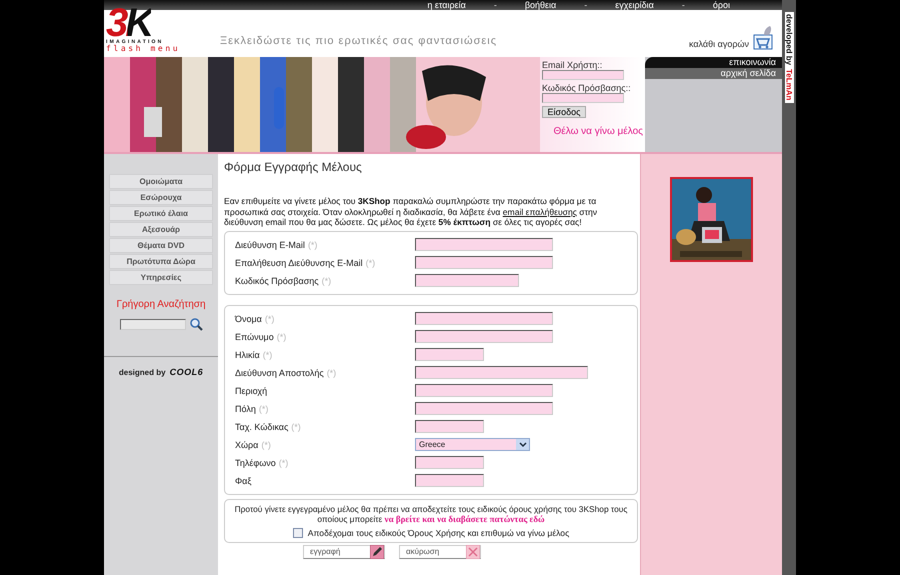 The height and width of the screenshot is (575, 900). I want to click on field-label: Φαξ, so click(243, 481).